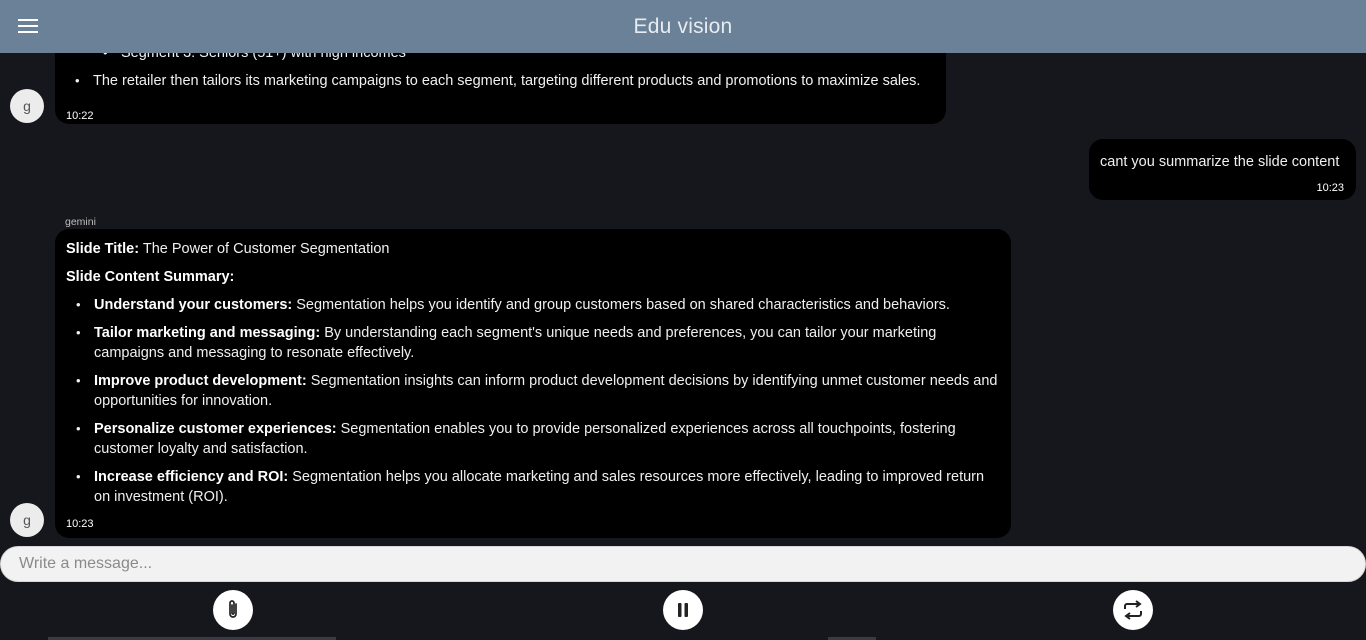 The height and width of the screenshot is (640, 1366). I want to click on sender-name: gemini, so click(80, 222).